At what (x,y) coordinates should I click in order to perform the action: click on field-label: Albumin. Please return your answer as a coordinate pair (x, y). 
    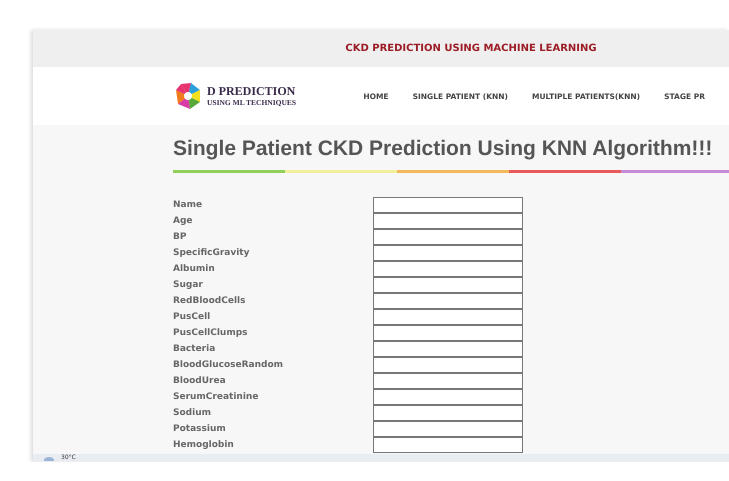
    Looking at the image, I should click on (194, 269).